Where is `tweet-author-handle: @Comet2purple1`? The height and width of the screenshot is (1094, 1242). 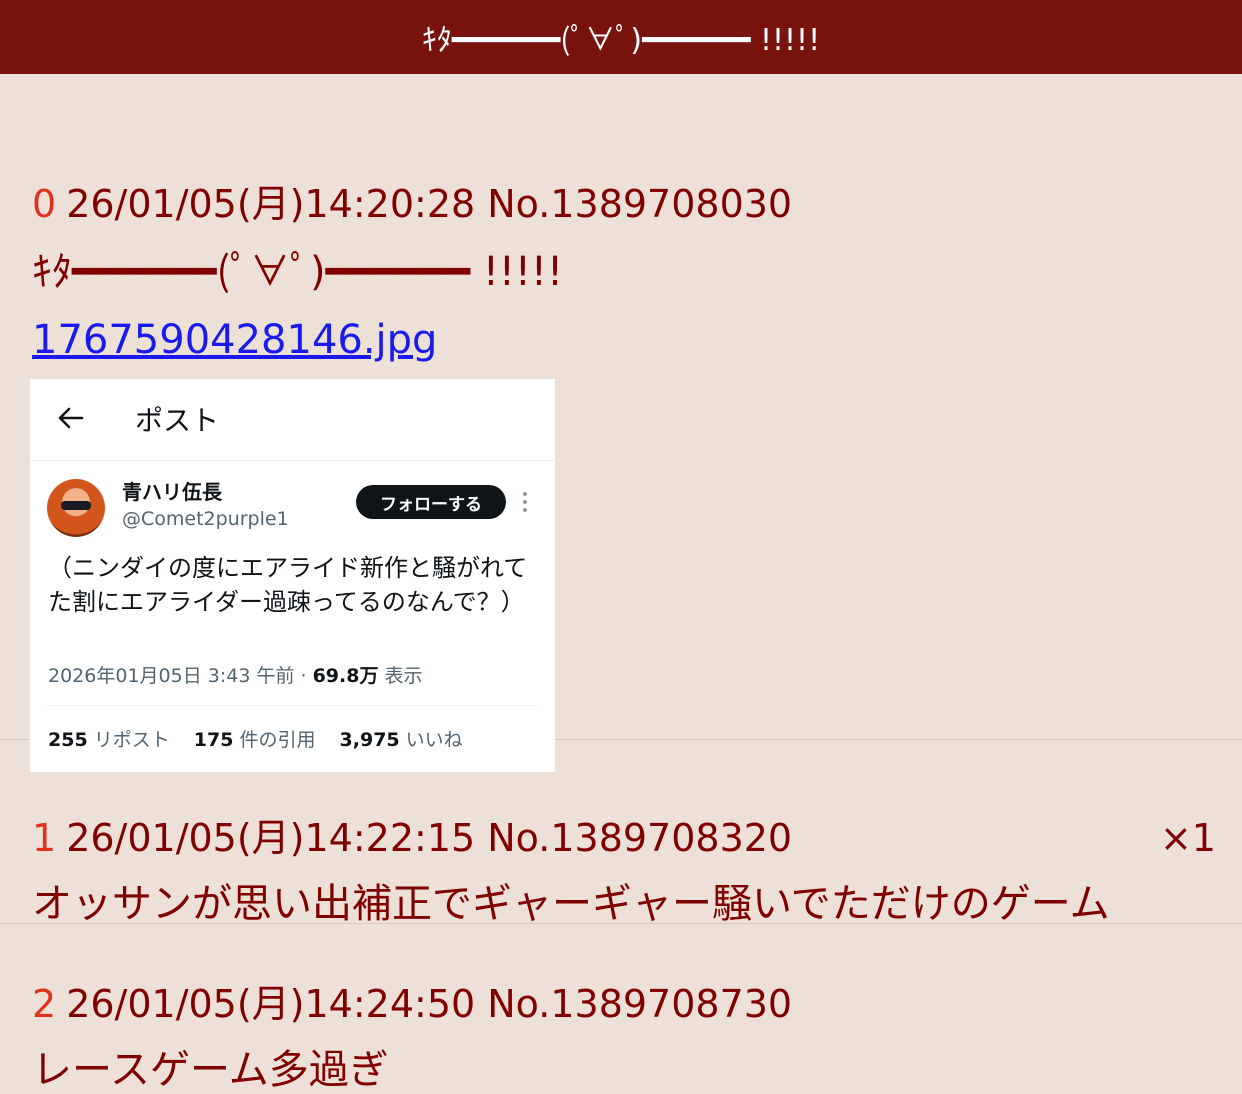
tweet-author-handle: @Comet2purple1 is located at coordinates (205, 519).